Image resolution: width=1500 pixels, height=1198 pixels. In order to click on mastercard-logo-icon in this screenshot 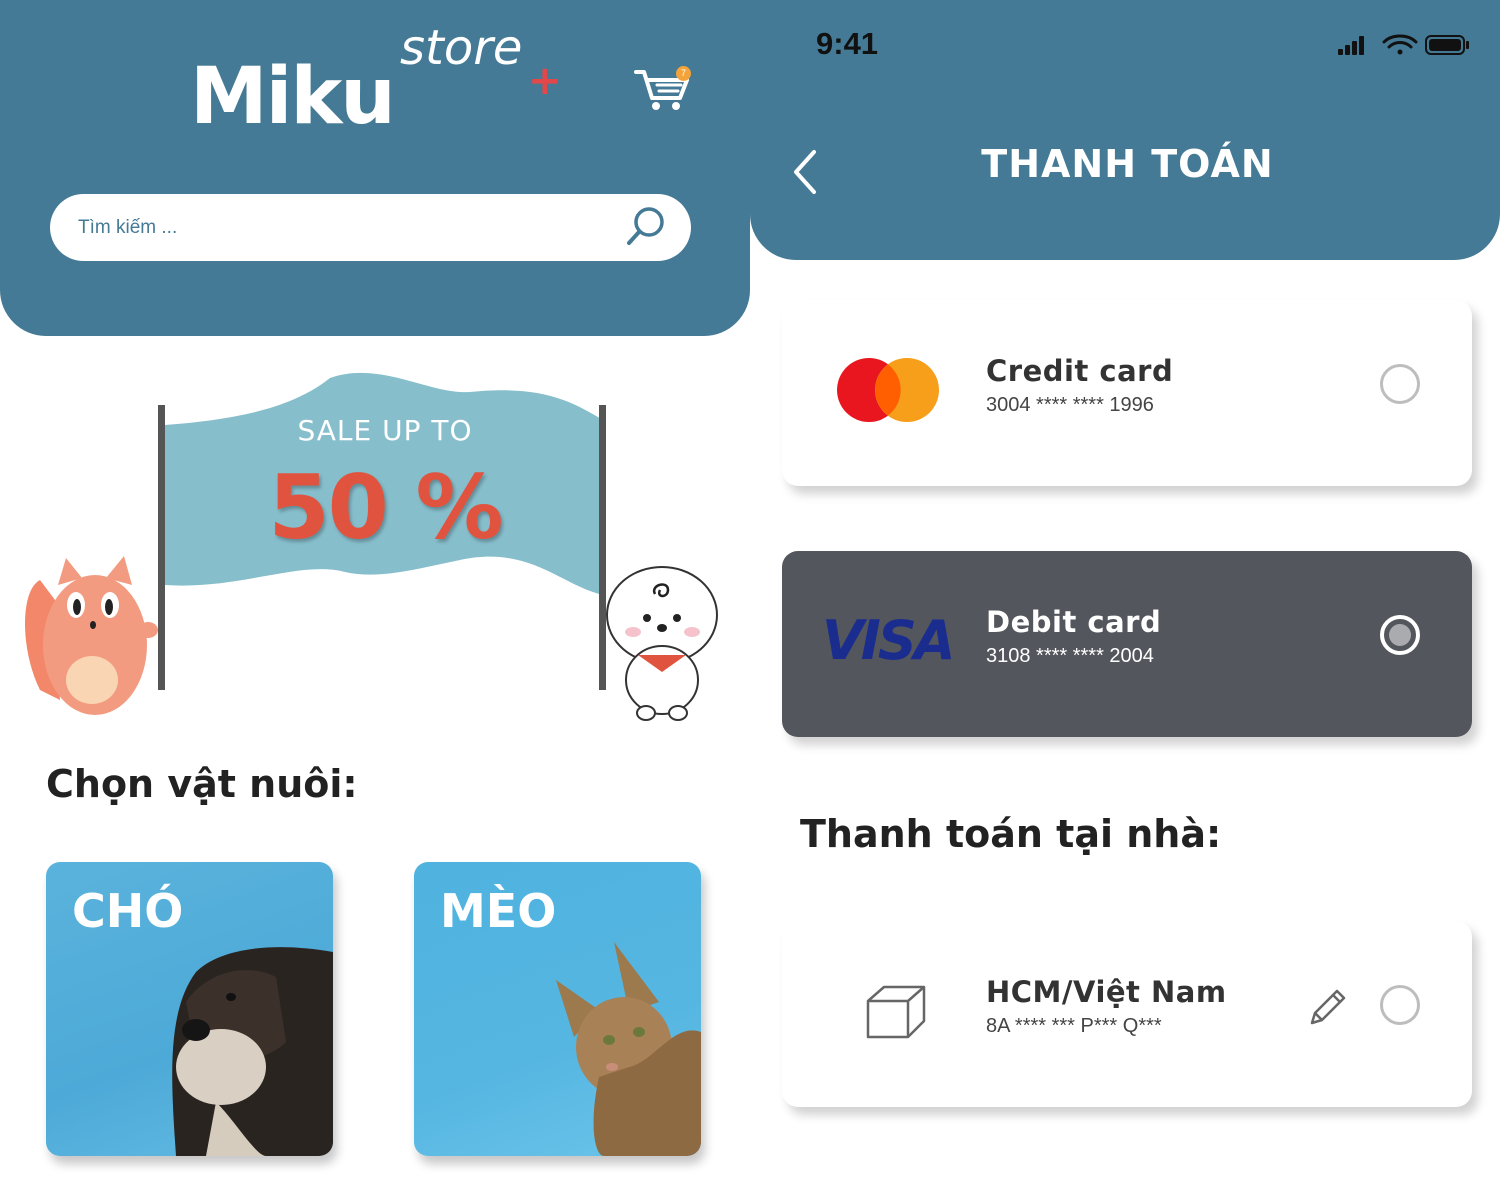, I will do `click(888, 390)`.